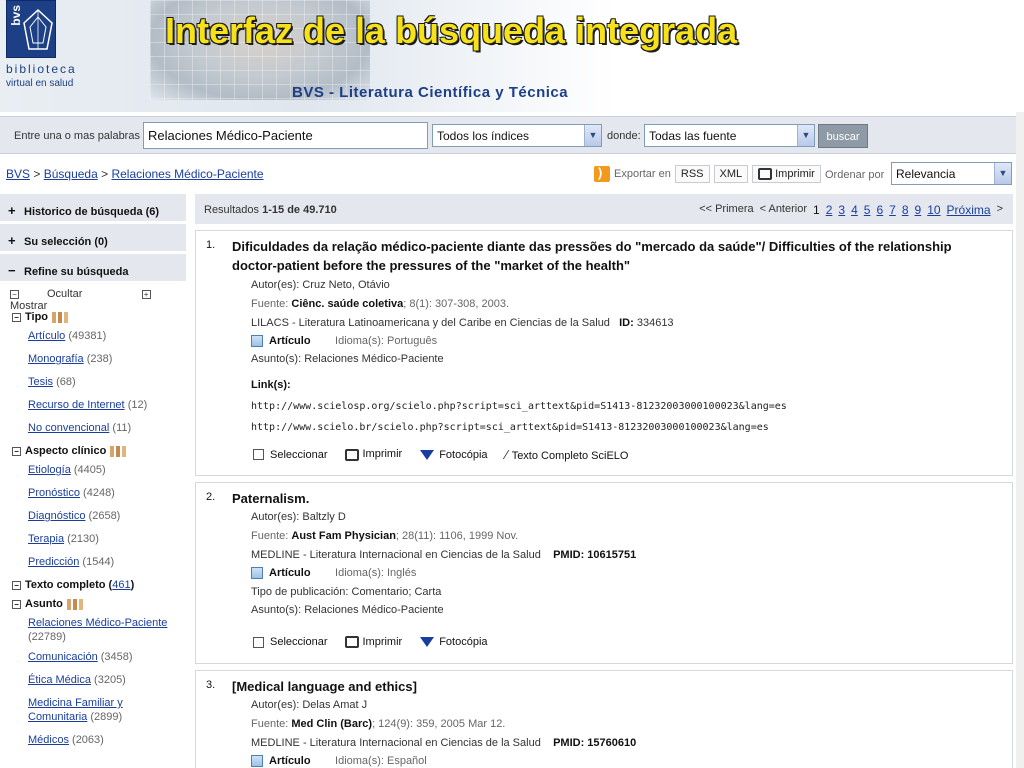  I want to click on pager-page-link: 8, so click(905, 210).